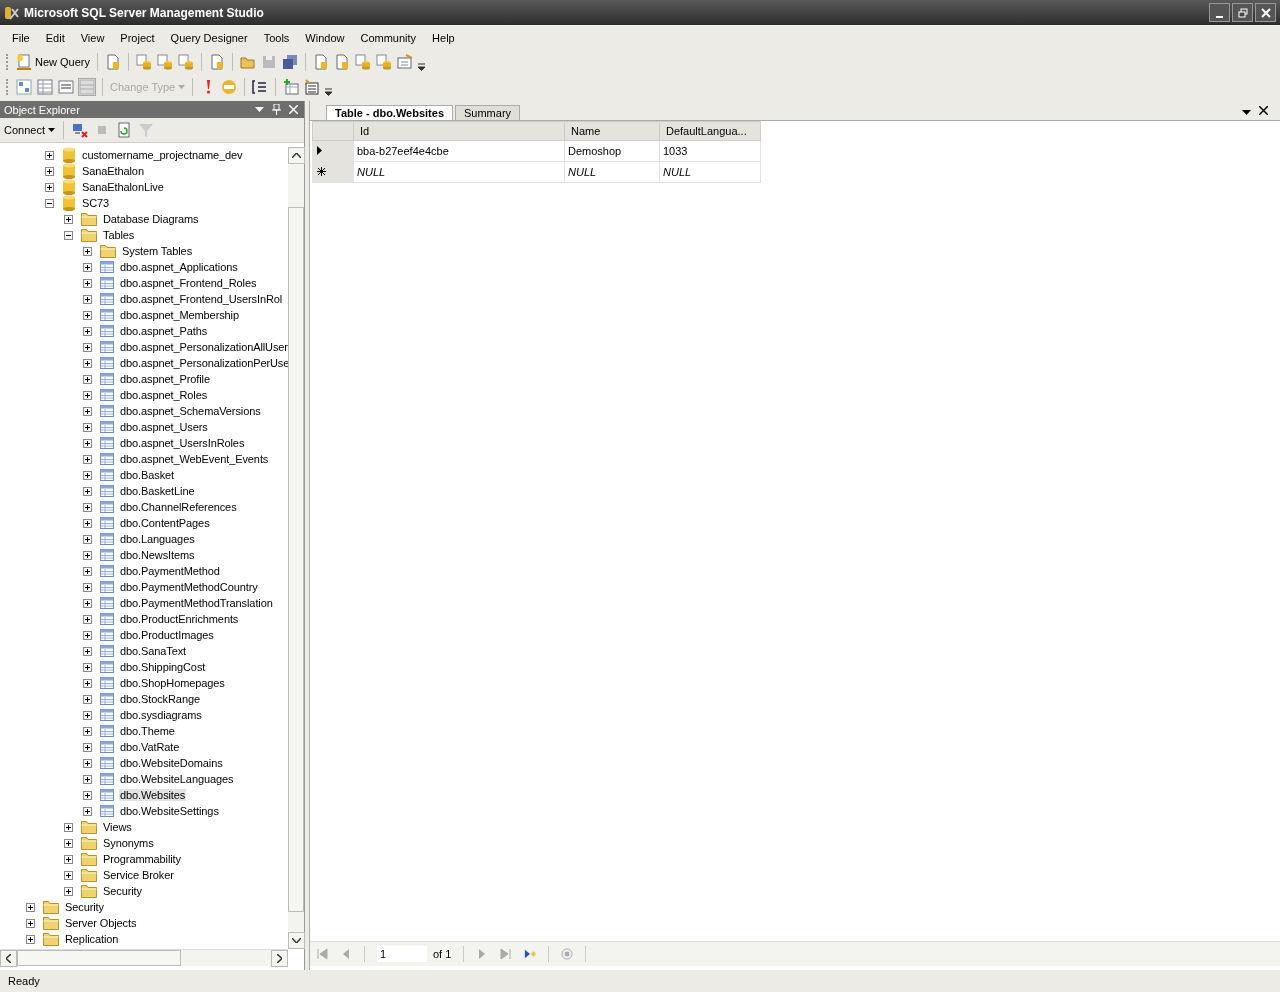 The height and width of the screenshot is (992, 1280). What do you see at coordinates (178, 507) in the screenshot?
I see `tree-item: dbo.ChannelReferences` at bounding box center [178, 507].